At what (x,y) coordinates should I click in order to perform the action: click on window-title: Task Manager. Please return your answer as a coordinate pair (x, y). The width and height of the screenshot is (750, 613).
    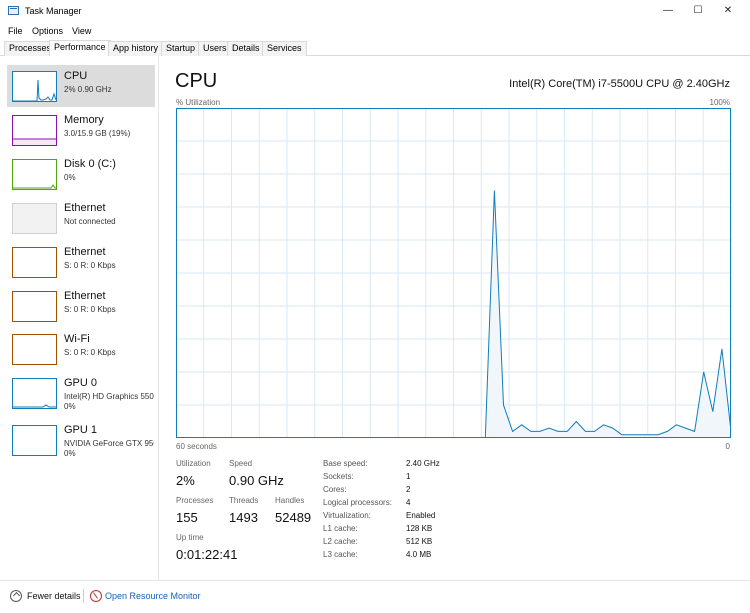
    Looking at the image, I should click on (53, 11).